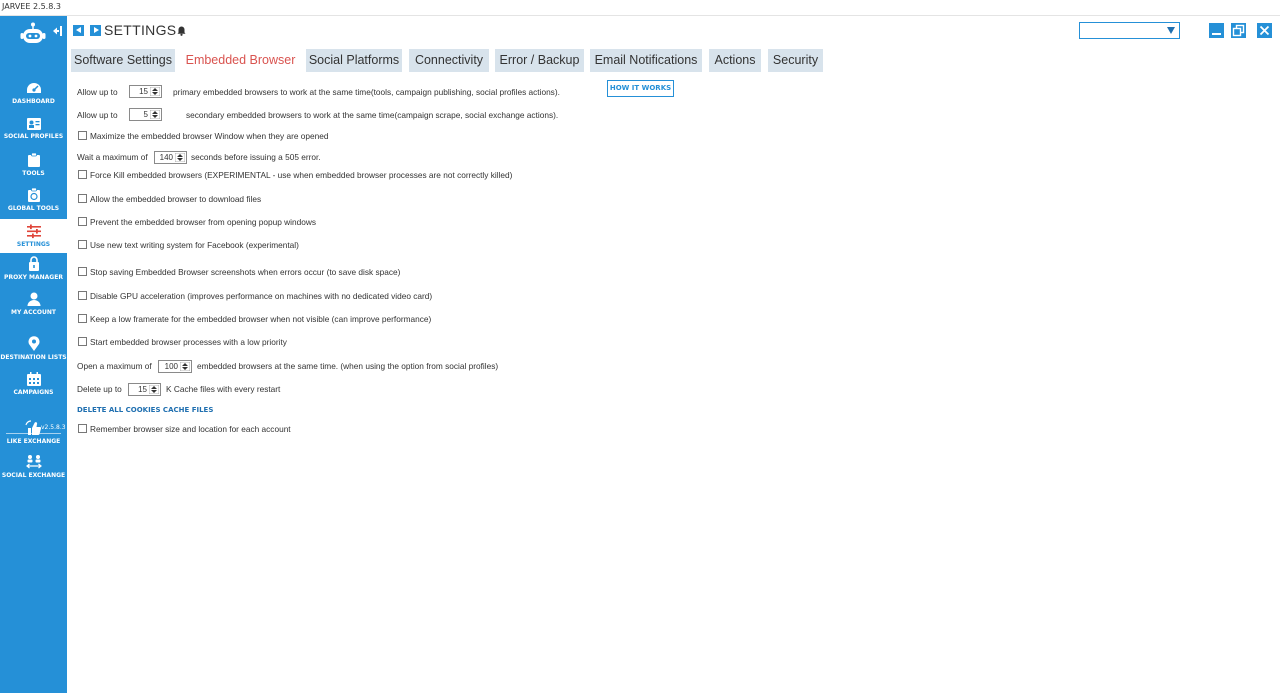 The width and height of the screenshot is (1280, 693). What do you see at coordinates (33, 388) in the screenshot?
I see `sidebar-item-campaigns: CAMPAIGNS` at bounding box center [33, 388].